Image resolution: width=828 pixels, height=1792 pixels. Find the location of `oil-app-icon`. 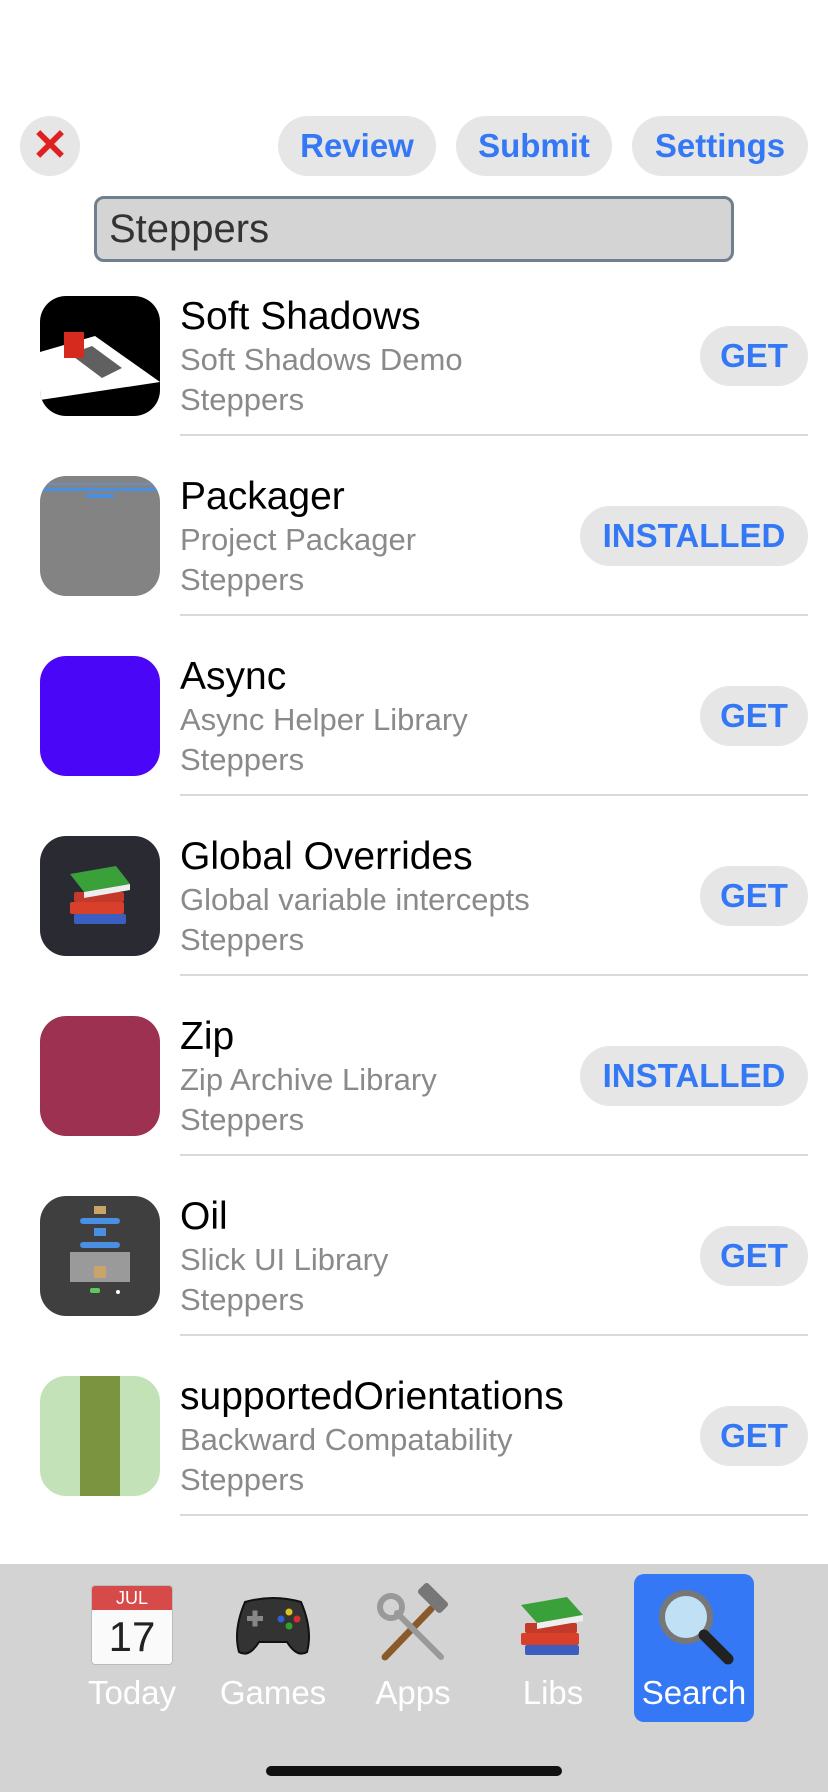

oil-app-icon is located at coordinates (100, 1256).